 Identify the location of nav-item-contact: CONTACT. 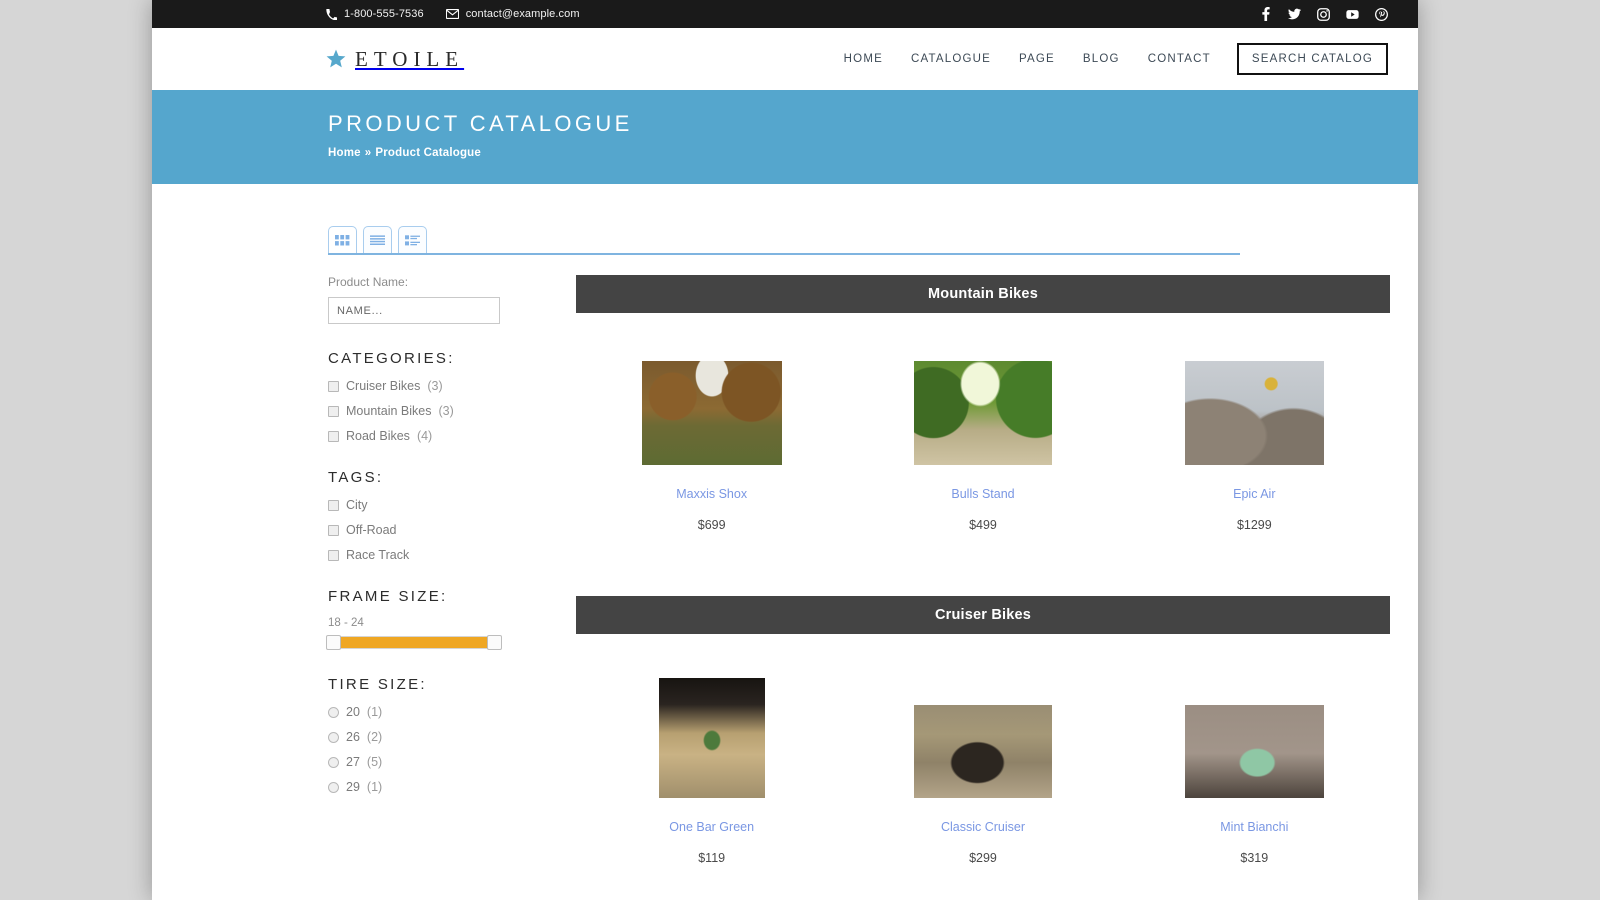
(1179, 59).